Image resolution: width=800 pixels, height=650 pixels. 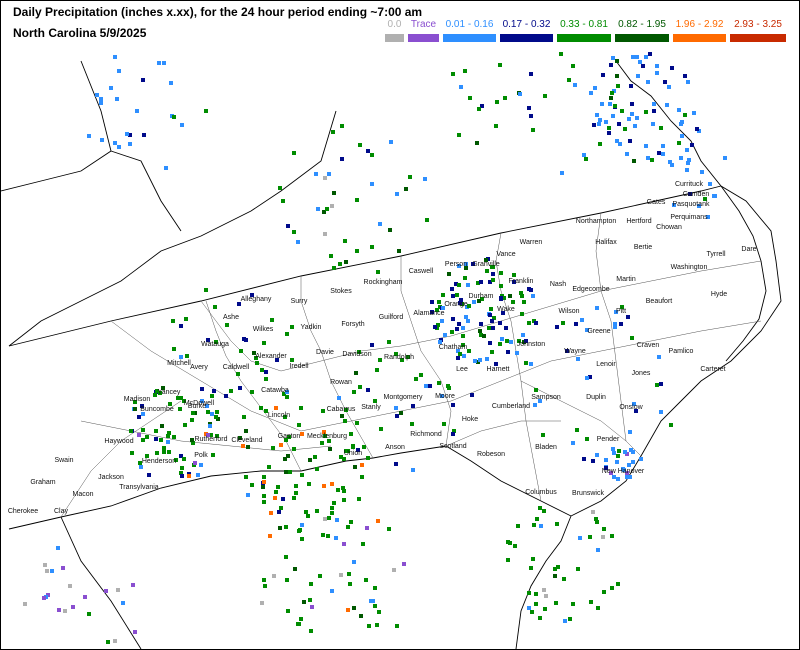 What do you see at coordinates (511, 406) in the screenshot?
I see `county-label: Cumberland` at bounding box center [511, 406].